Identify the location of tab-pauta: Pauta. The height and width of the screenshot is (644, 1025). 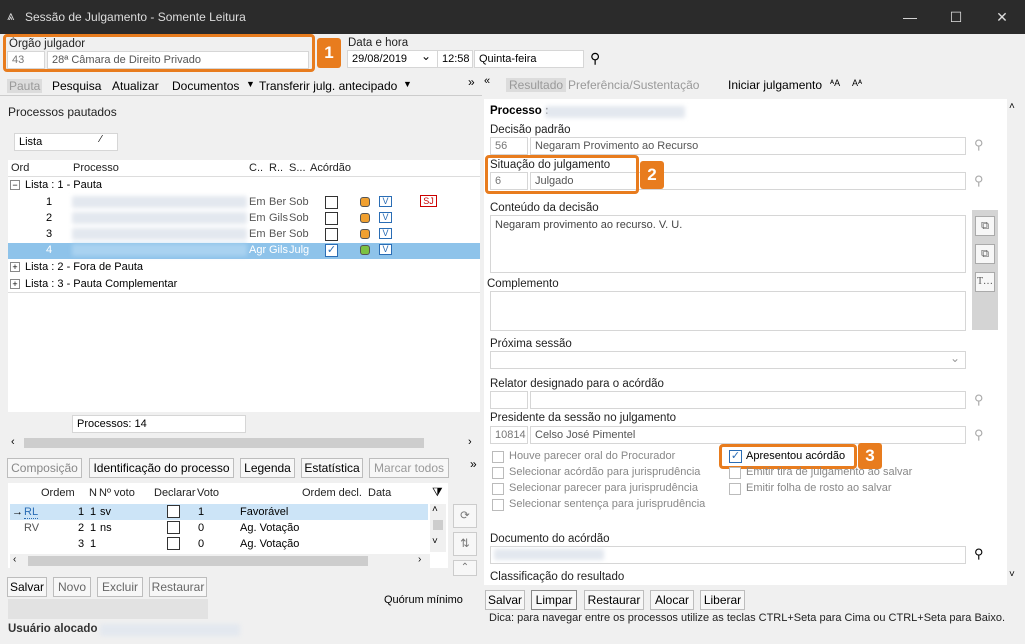
(25, 86).